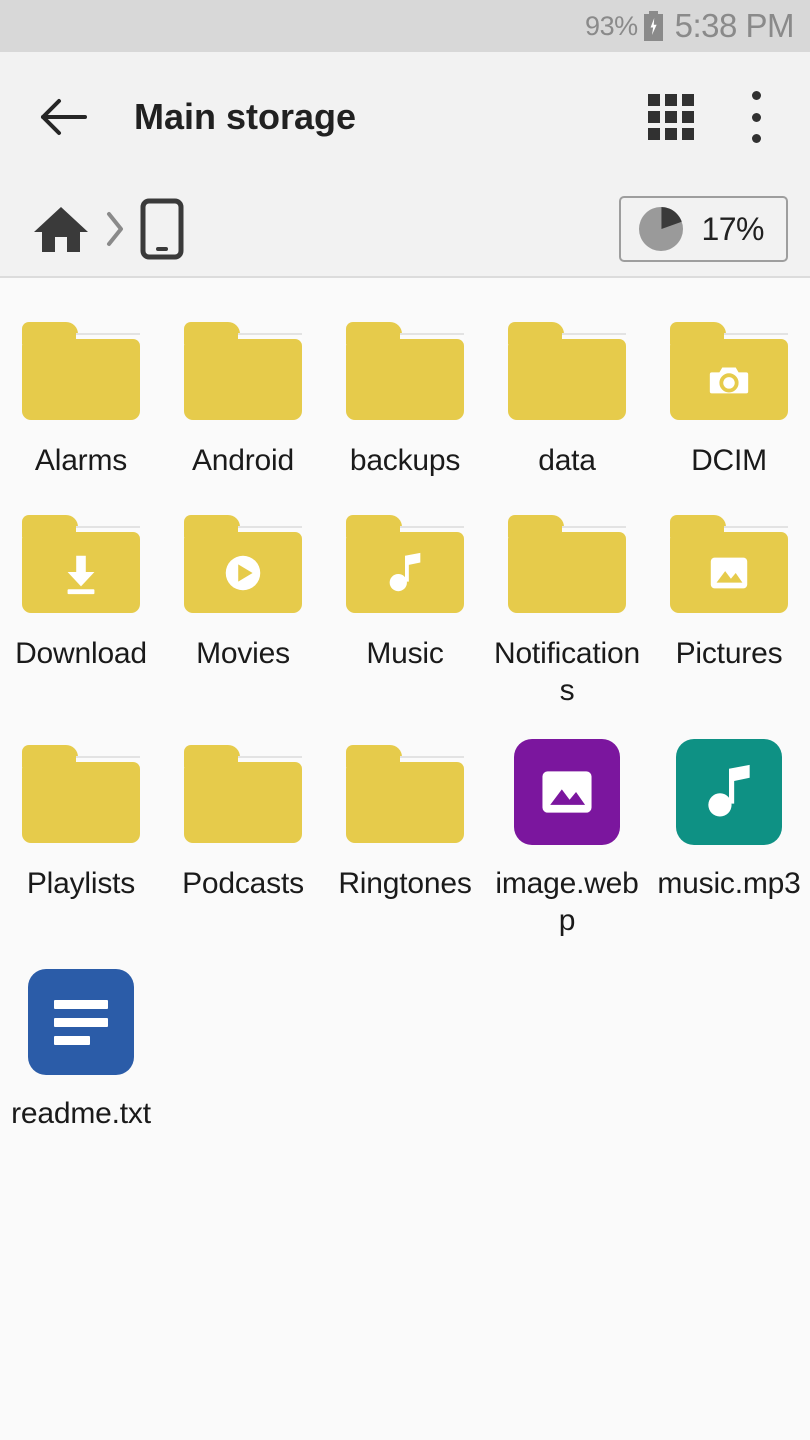 The image size is (810, 1440). What do you see at coordinates (756, 117) in the screenshot?
I see `more-vertical-icon` at bounding box center [756, 117].